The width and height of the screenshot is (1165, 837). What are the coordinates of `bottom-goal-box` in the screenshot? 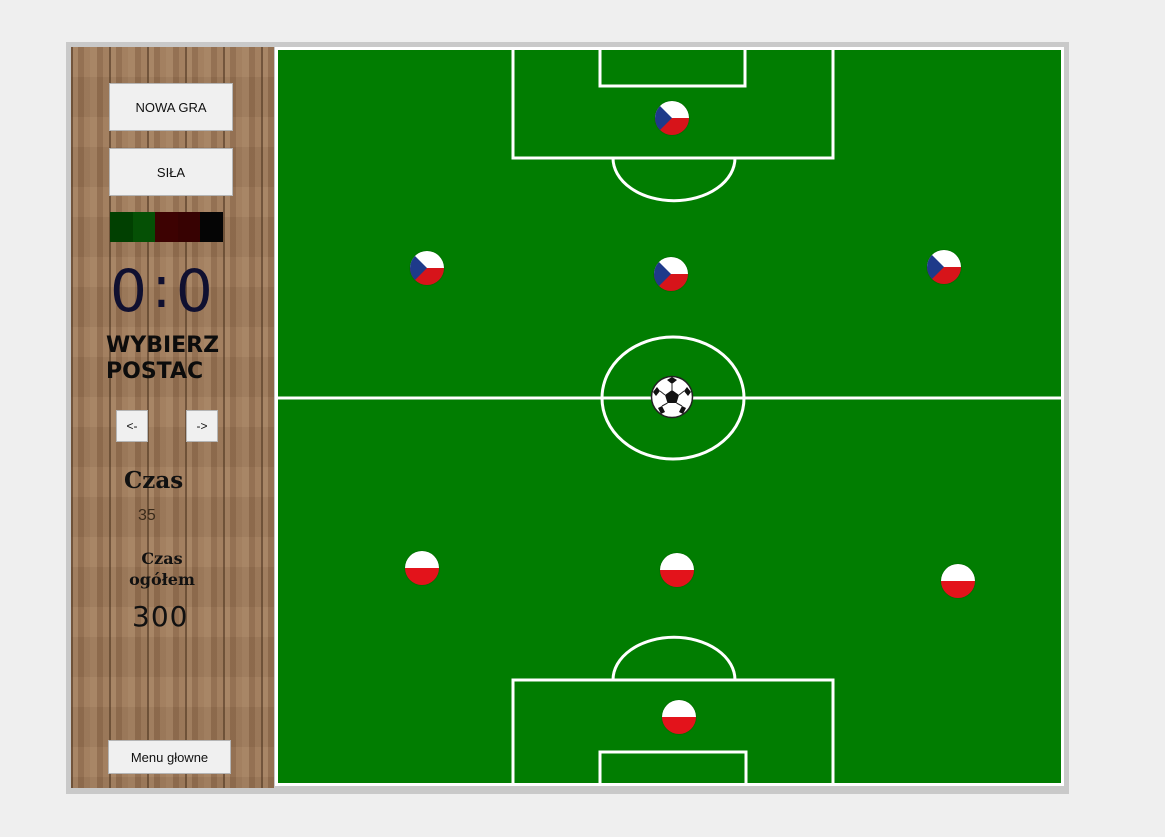 It's located at (673, 768).